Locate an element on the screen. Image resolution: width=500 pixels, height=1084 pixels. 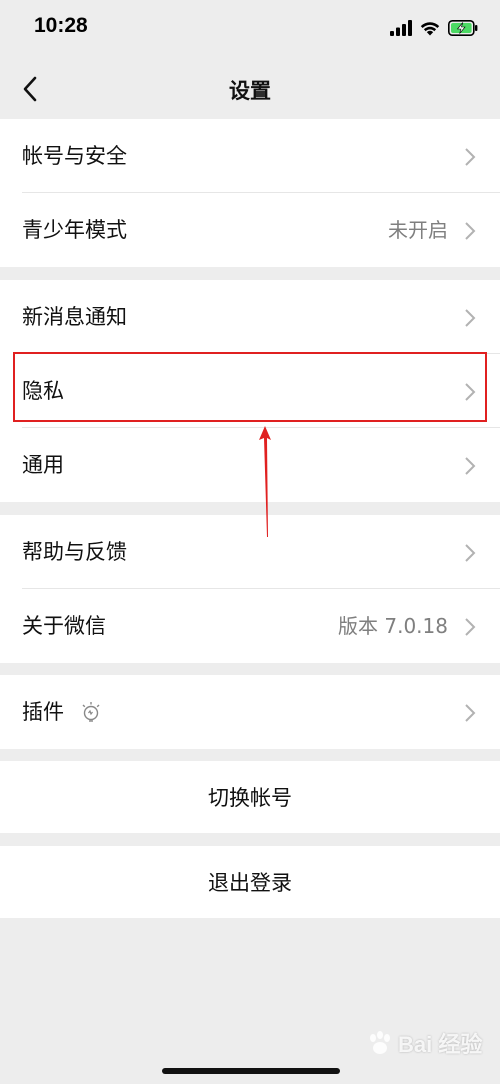
watermark-text: Bai 经验 is located at coordinates (440, 1044).